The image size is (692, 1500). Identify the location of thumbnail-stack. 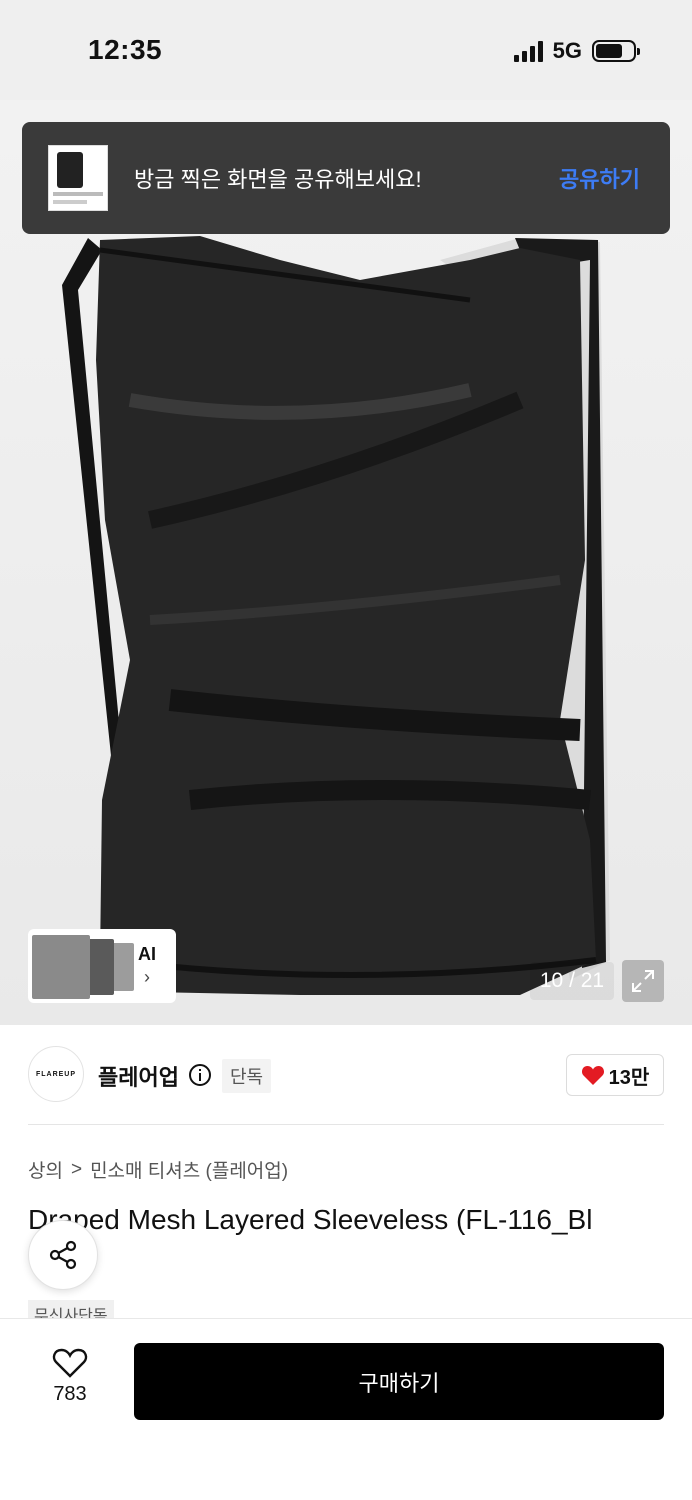
(82, 966).